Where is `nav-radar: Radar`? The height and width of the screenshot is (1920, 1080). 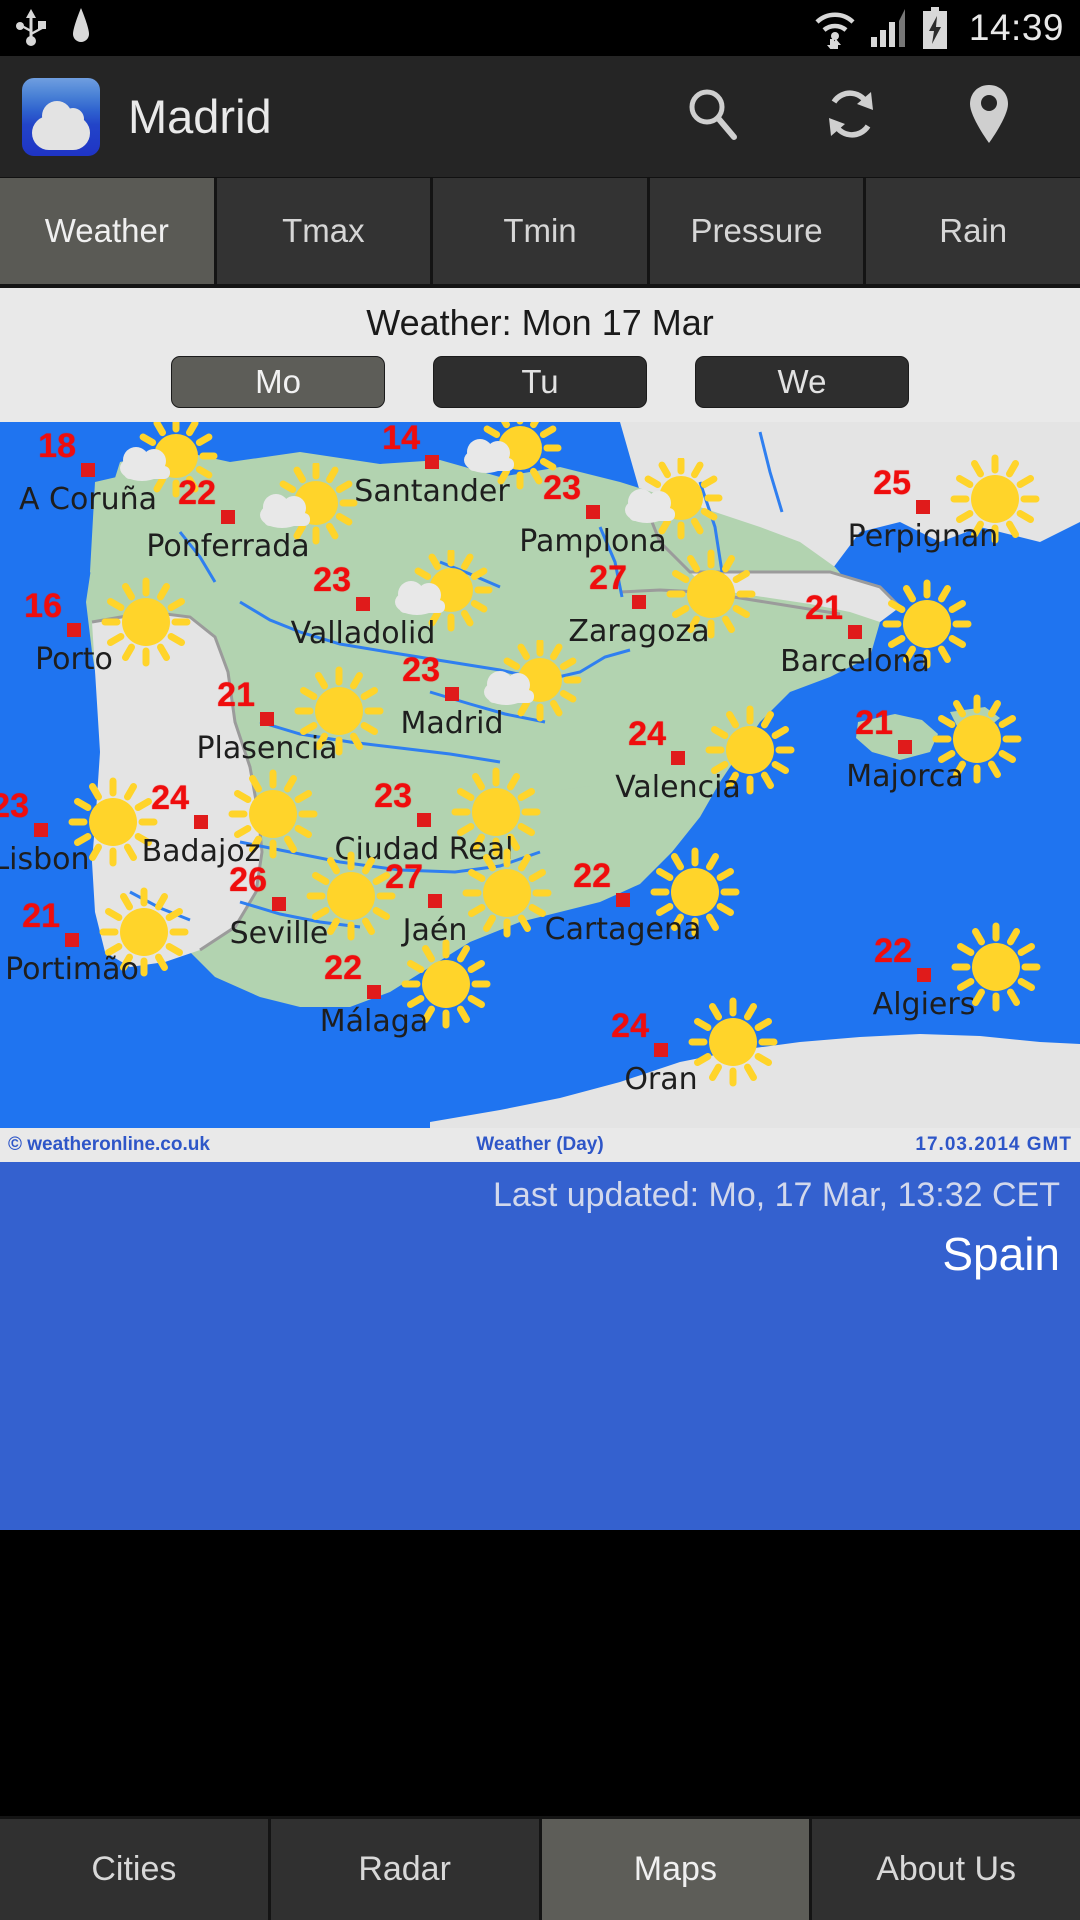 nav-radar: Radar is located at coordinates (404, 1869).